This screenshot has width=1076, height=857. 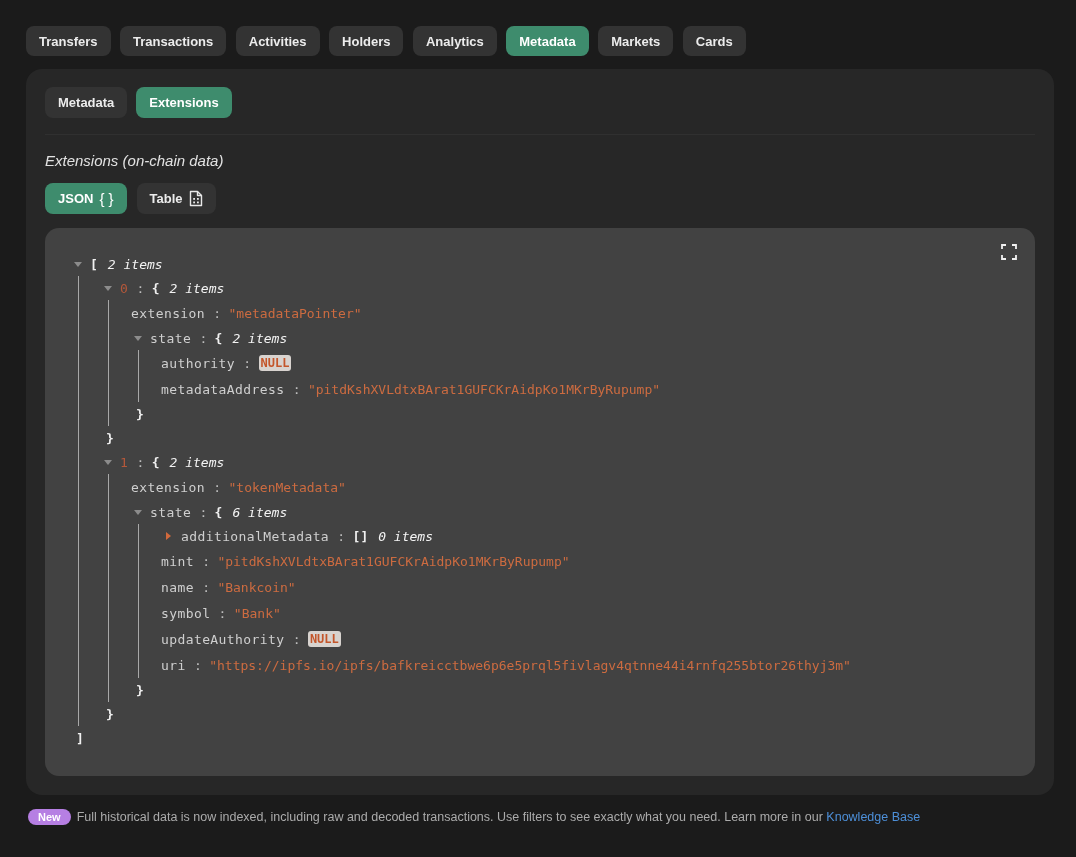 What do you see at coordinates (182, 665) in the screenshot?
I see `json-key: uri :` at bounding box center [182, 665].